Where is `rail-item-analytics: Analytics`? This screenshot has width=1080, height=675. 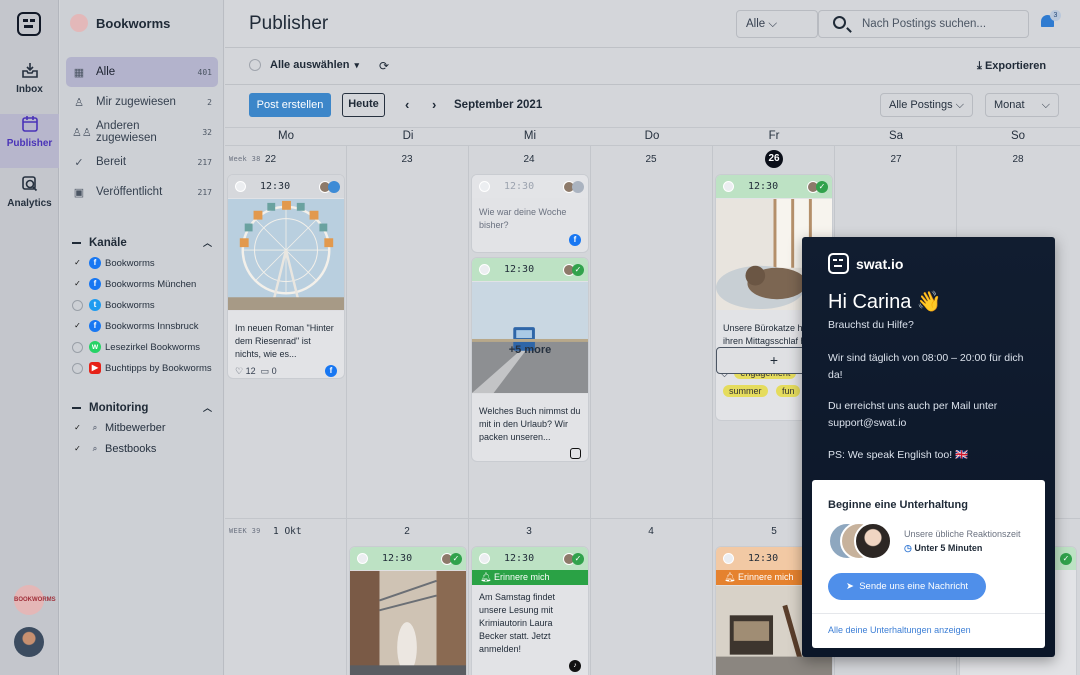
rail-item-analytics: Analytics is located at coordinates (29, 201).